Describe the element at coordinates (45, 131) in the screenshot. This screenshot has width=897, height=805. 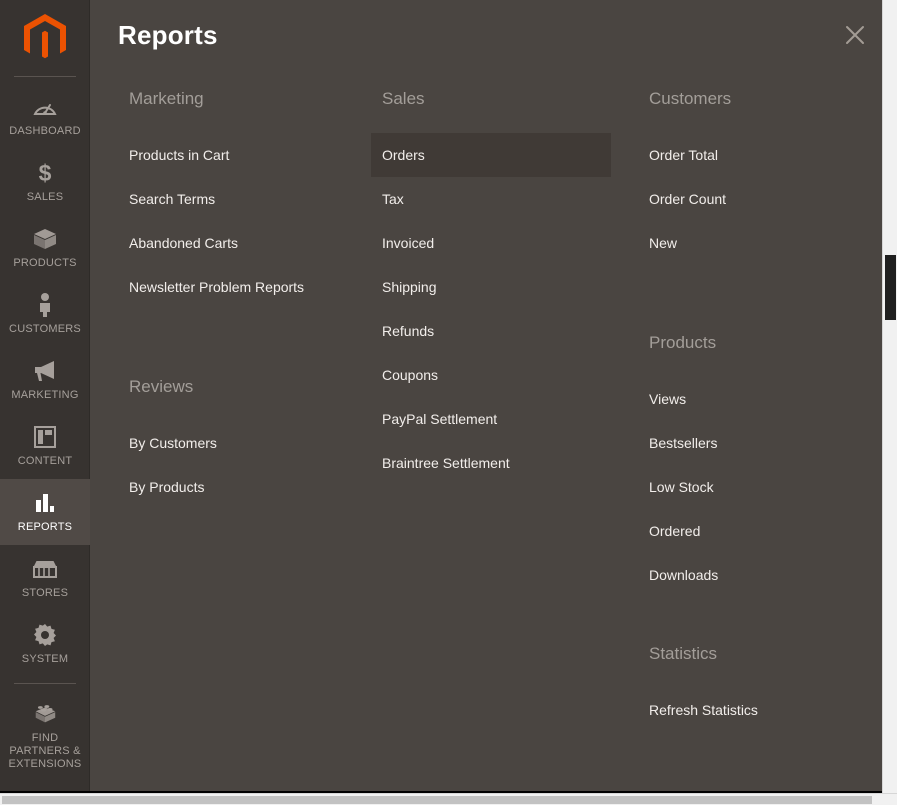
I see `sidebar-item-label: DASHBOARD` at that location.